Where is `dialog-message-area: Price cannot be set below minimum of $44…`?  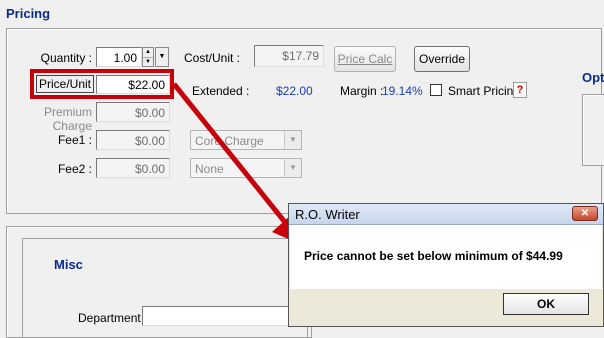 dialog-message-area: Price cannot be set below minimum of $44… is located at coordinates (446, 257).